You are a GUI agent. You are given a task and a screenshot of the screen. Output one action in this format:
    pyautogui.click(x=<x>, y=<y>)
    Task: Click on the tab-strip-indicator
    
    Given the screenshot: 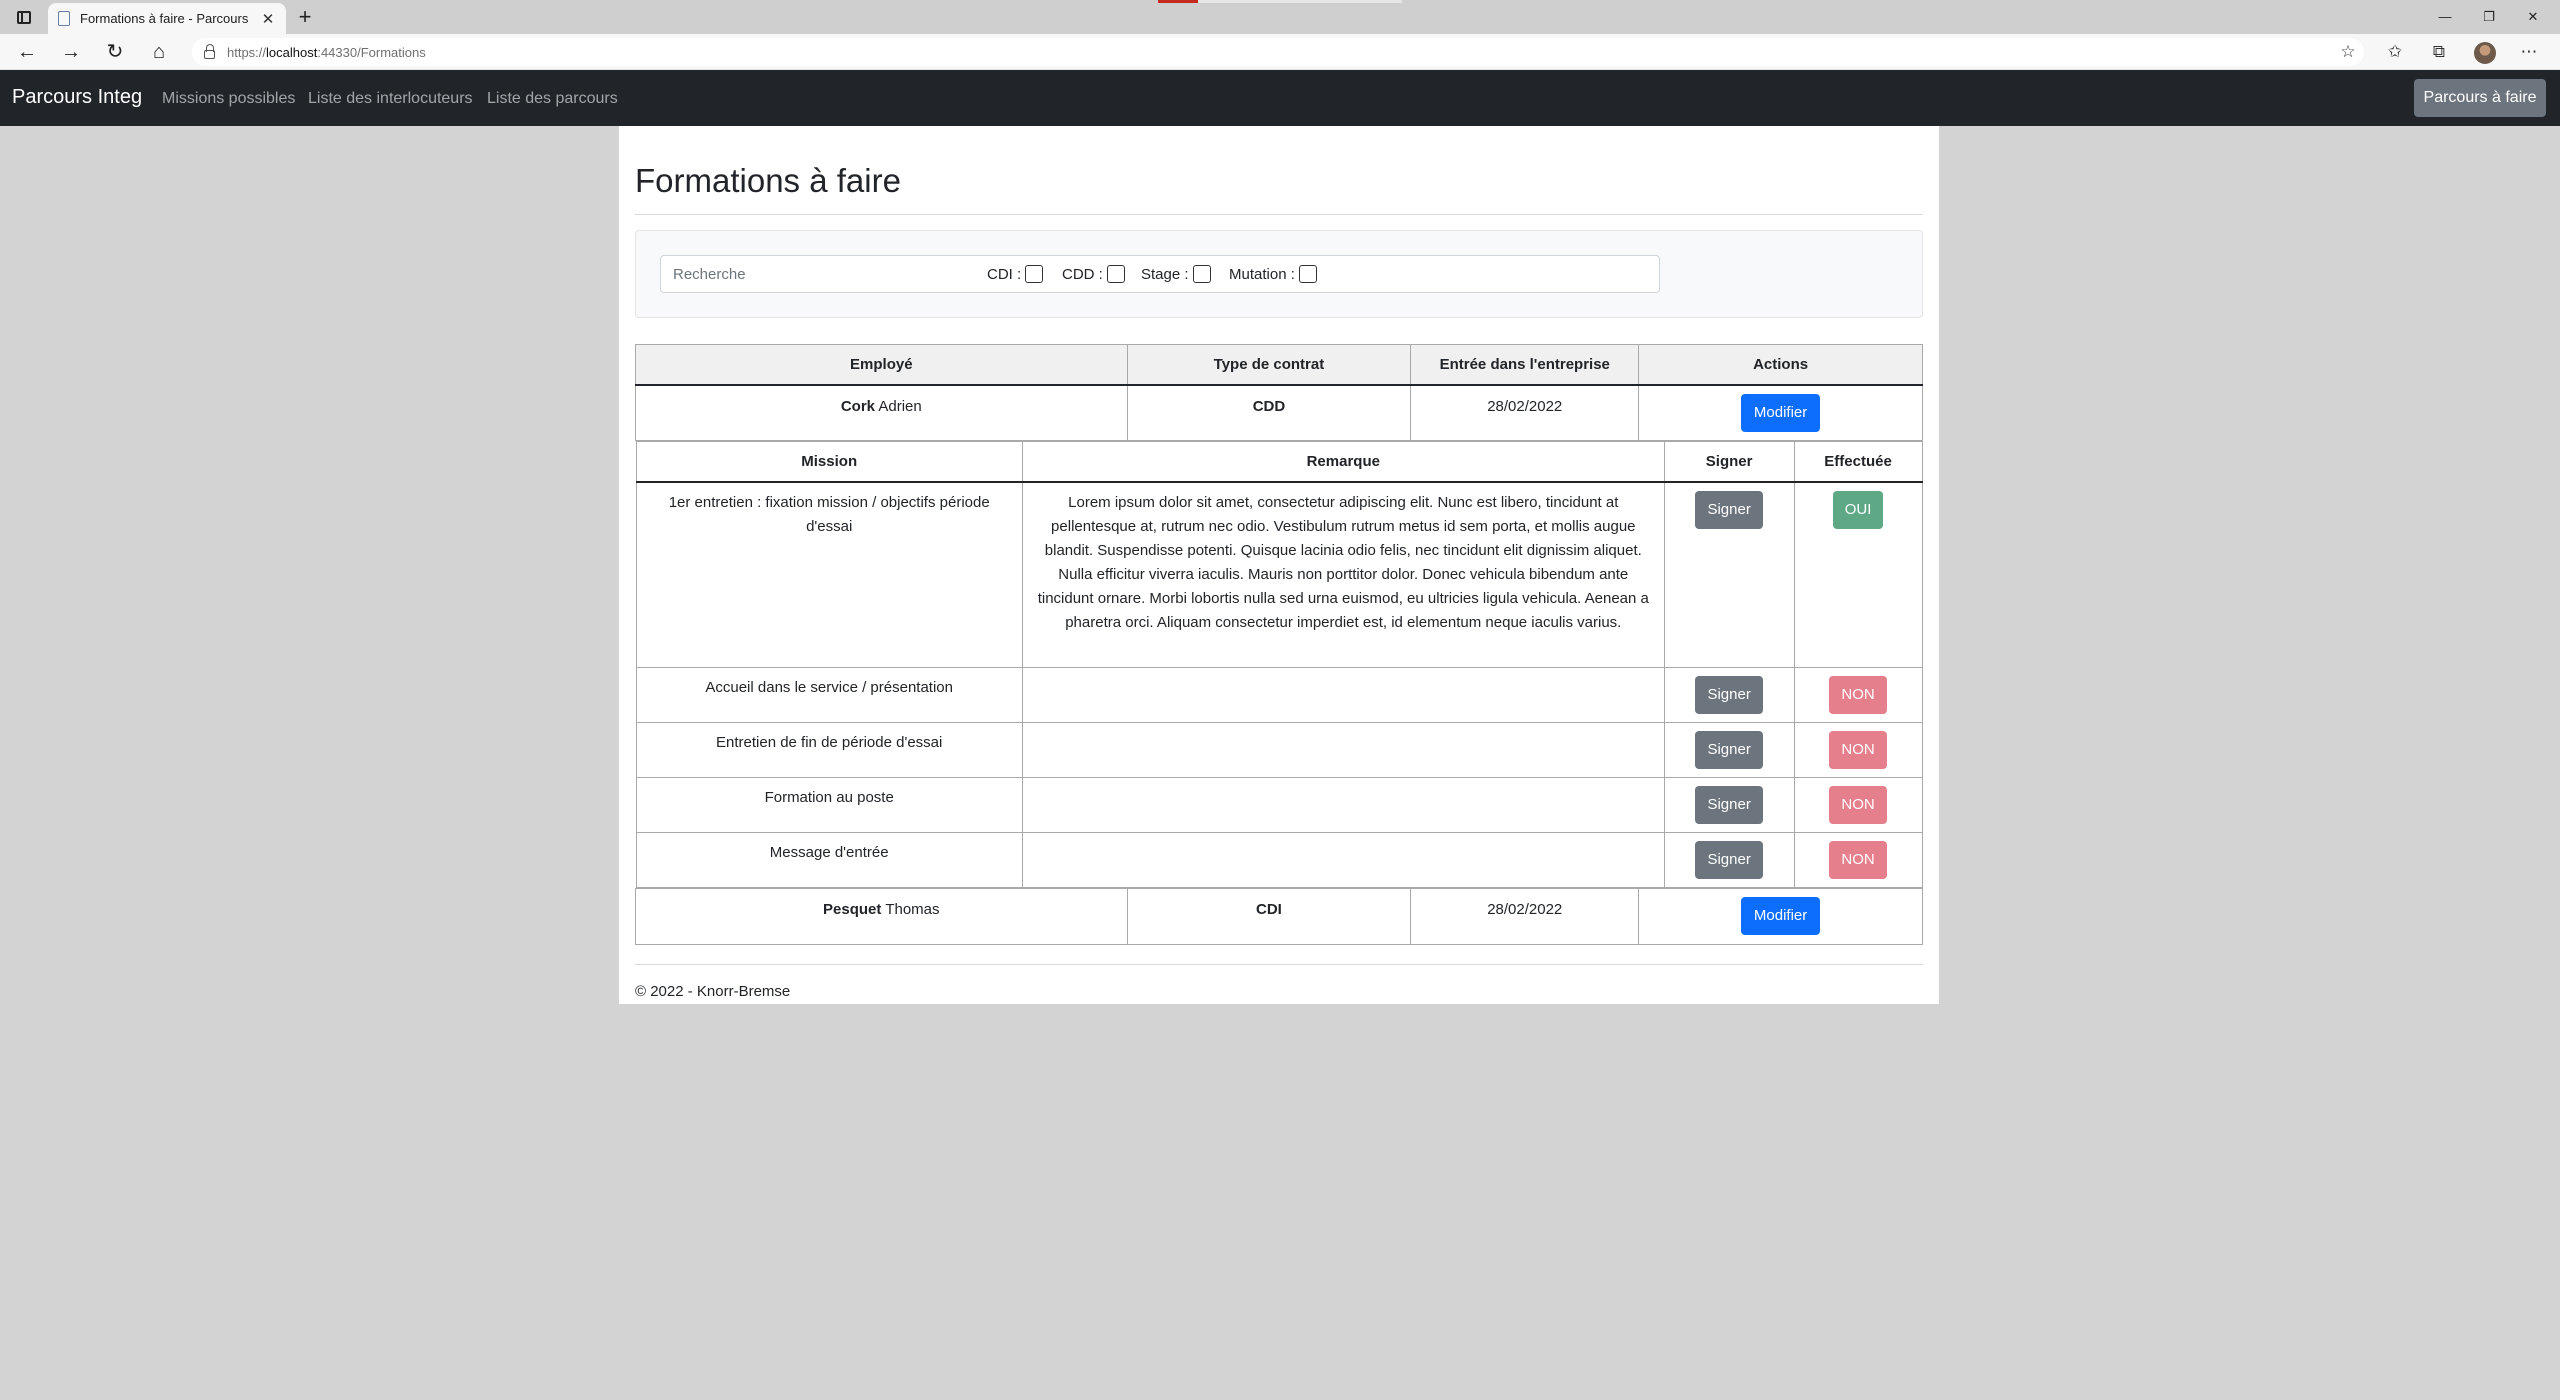 What is the action you would take?
    pyautogui.click(x=1178, y=1)
    